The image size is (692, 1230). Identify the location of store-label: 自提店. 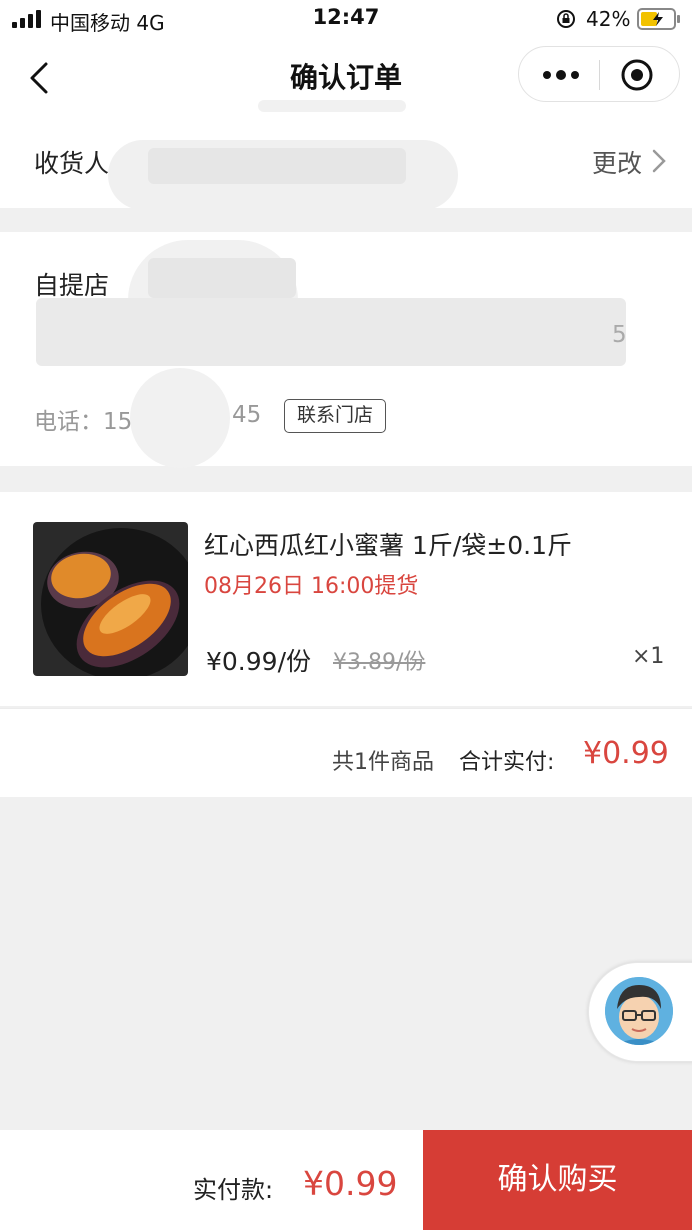
(72, 285).